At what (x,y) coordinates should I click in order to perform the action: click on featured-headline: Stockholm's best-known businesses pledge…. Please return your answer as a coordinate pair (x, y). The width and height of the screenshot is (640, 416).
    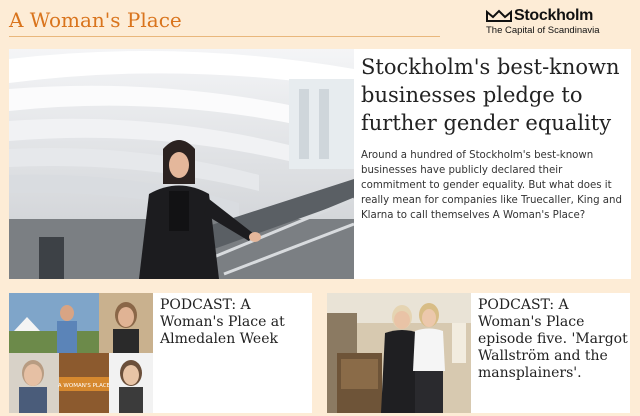
    Looking at the image, I should click on (495, 95).